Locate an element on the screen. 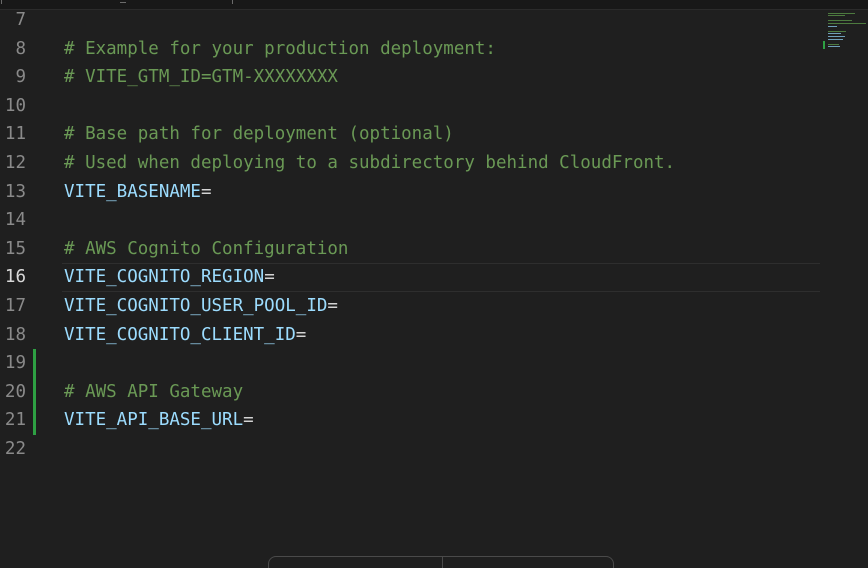  line-content: VITE_COGNITO_REGION= is located at coordinates (169, 277).